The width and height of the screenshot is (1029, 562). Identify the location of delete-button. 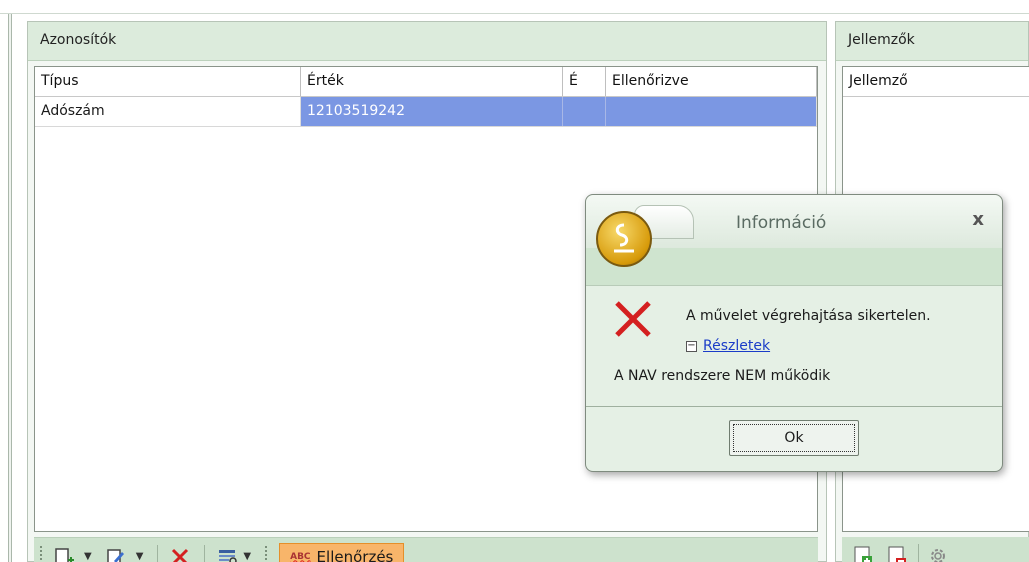
(180, 554).